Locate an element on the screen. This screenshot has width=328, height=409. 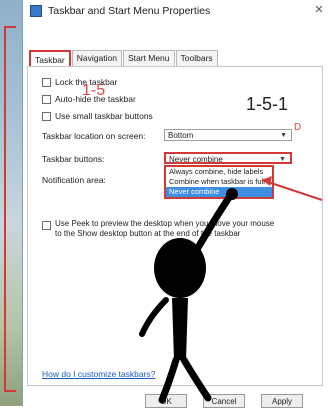
notification-area-label: Notification area: is located at coordinates (74, 180).